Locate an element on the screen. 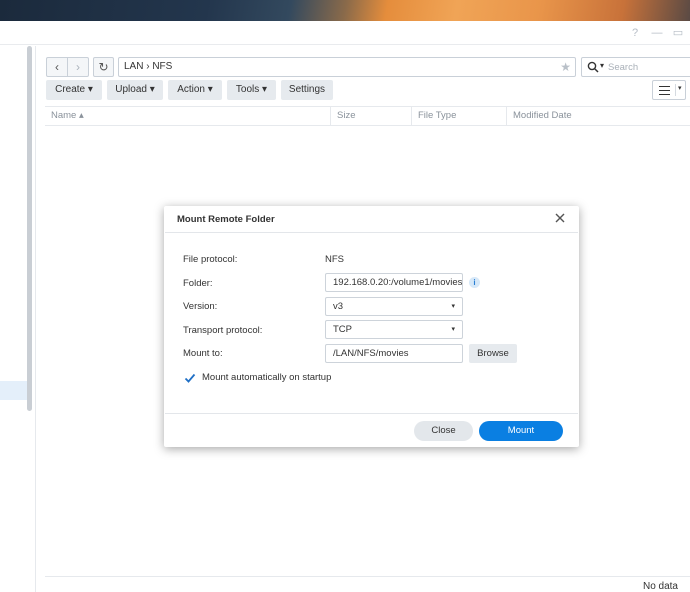 Image resolution: width=690 pixels, height=592 pixels. search-box: ▾ Search is located at coordinates (635, 67).